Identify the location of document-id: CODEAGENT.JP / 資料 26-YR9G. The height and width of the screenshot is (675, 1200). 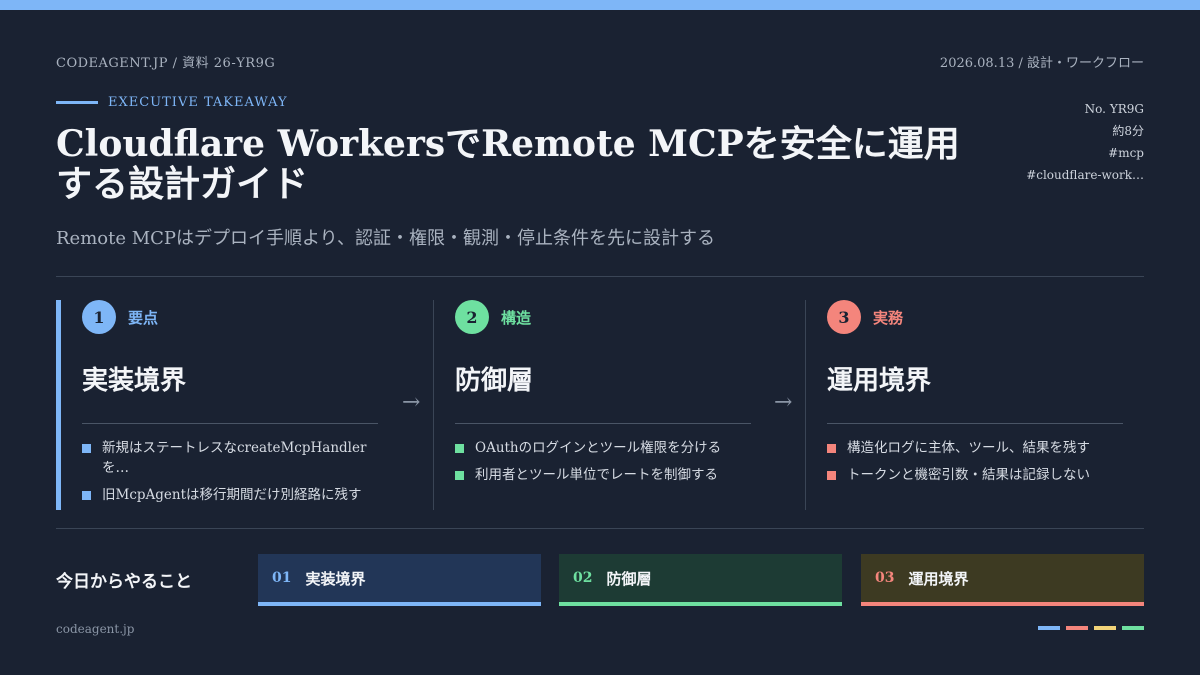
(166, 63).